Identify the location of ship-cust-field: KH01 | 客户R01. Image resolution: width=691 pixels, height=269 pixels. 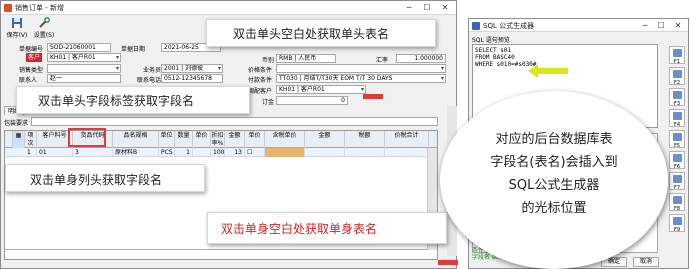
(321, 89).